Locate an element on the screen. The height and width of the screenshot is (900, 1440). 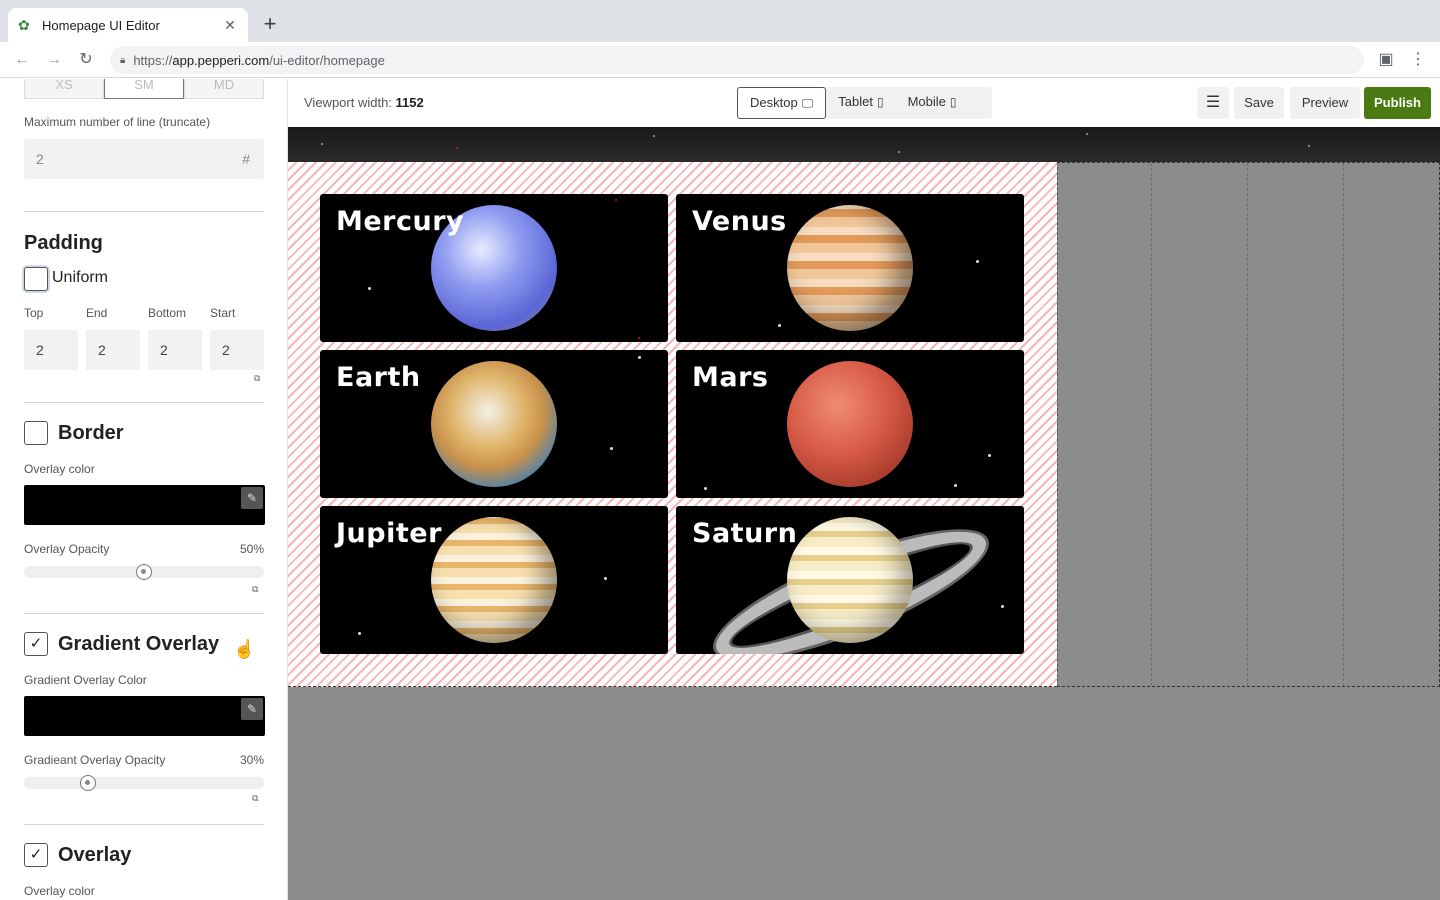
pepperi-favicon-icon: ✿ is located at coordinates (24, 25).